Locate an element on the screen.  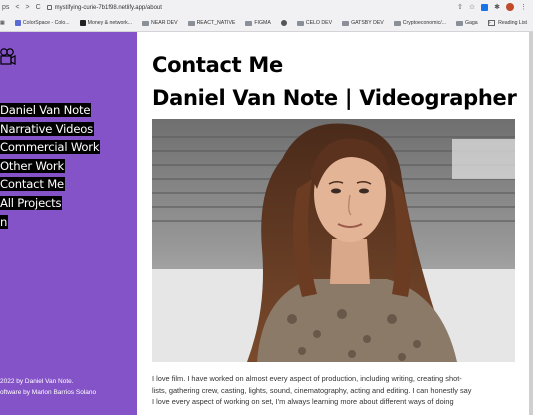
menu-item-other-work: Other Work is located at coordinates (50, 166).